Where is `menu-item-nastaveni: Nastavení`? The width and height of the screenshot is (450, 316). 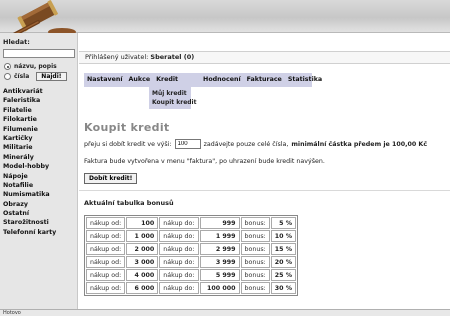
menu-item-nastaveni: Nastavení is located at coordinates (105, 80).